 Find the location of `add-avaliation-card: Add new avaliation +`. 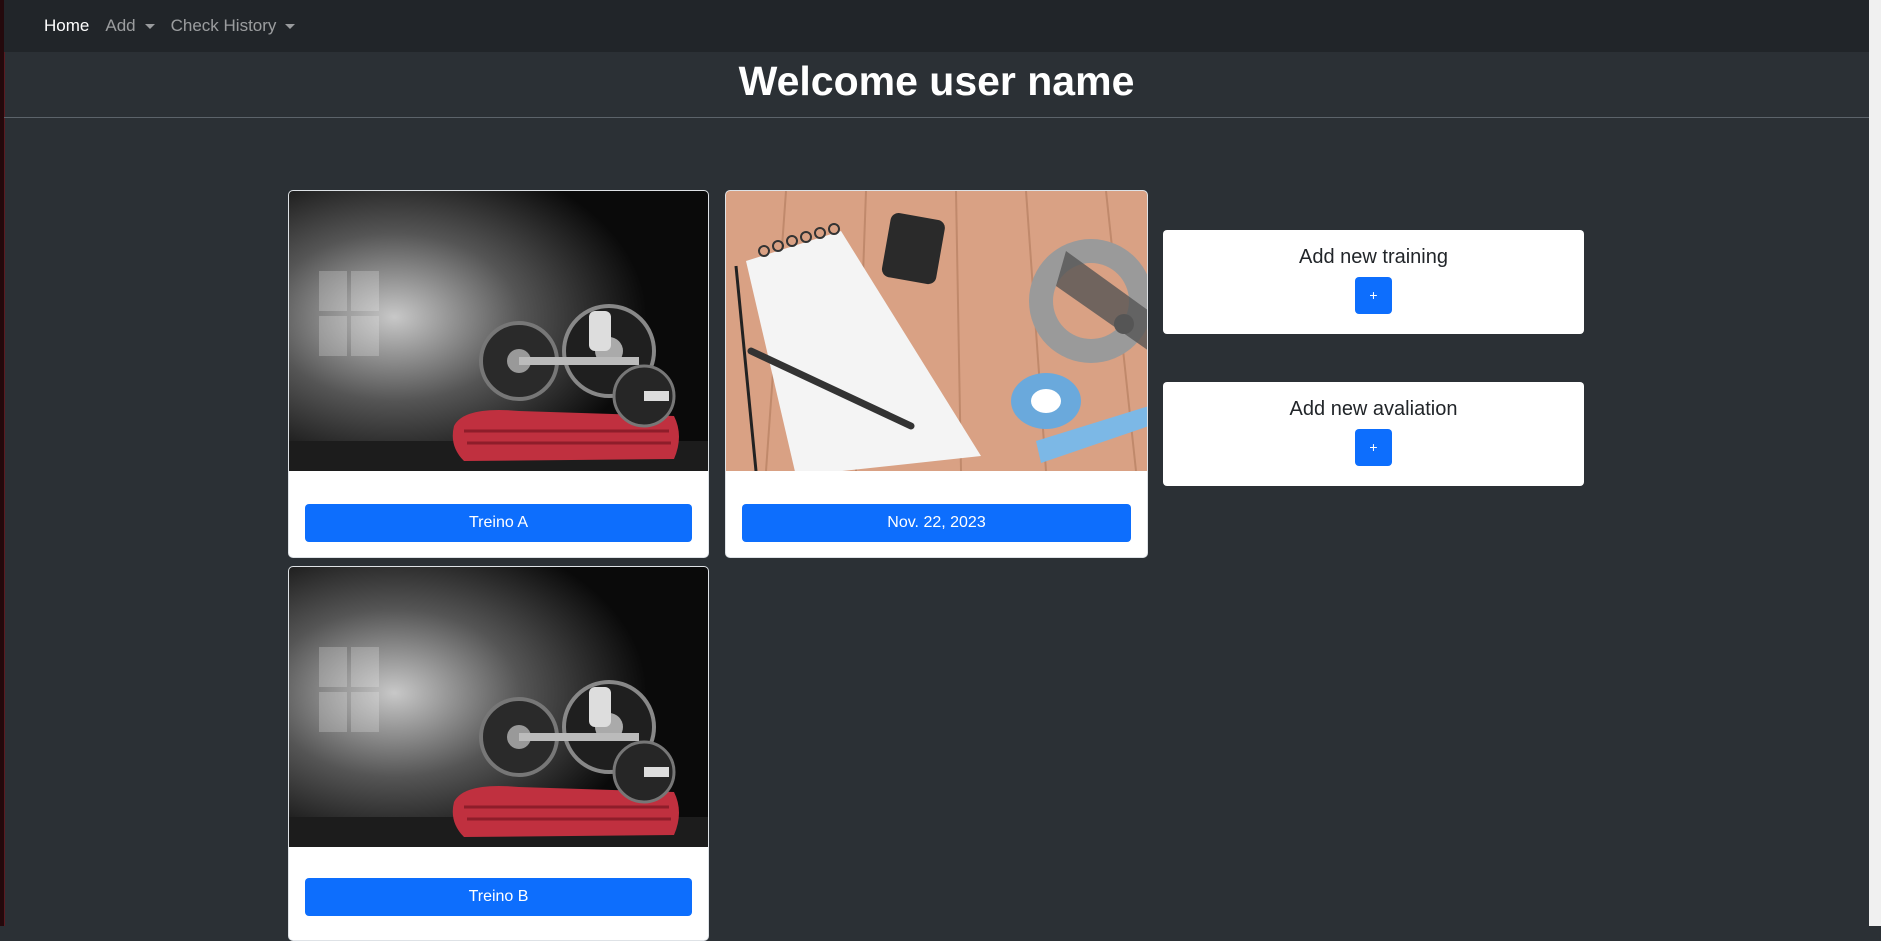

add-avaliation-card: Add new avaliation + is located at coordinates (1373, 434).